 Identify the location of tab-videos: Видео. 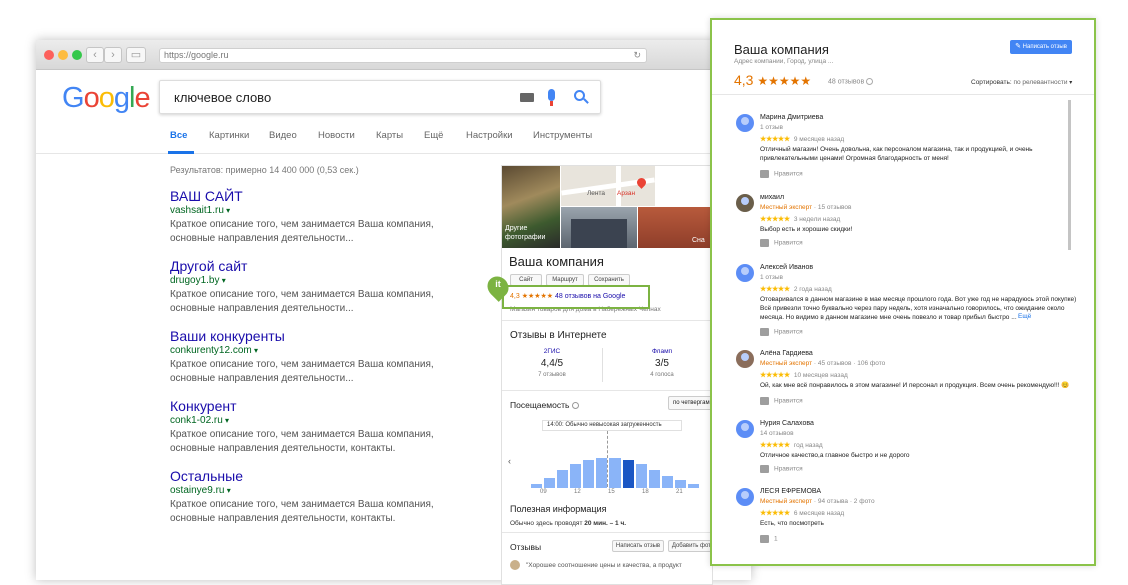
(283, 135).